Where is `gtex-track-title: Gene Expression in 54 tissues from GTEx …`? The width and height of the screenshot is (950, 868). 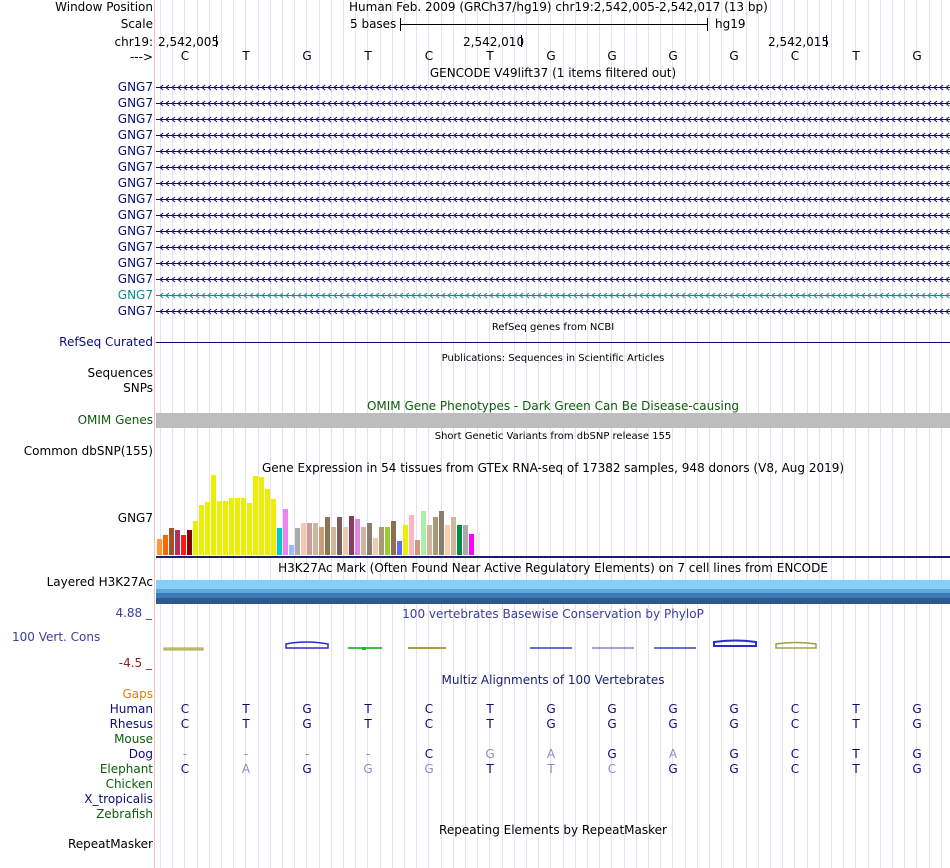 gtex-track-title: Gene Expression in 54 tissues from GTEx … is located at coordinates (553, 468).